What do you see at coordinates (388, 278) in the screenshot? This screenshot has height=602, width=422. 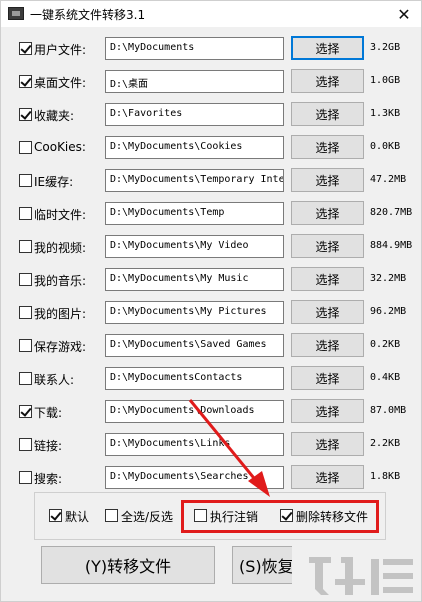 I see `folder-size: 32.2MB` at bounding box center [388, 278].